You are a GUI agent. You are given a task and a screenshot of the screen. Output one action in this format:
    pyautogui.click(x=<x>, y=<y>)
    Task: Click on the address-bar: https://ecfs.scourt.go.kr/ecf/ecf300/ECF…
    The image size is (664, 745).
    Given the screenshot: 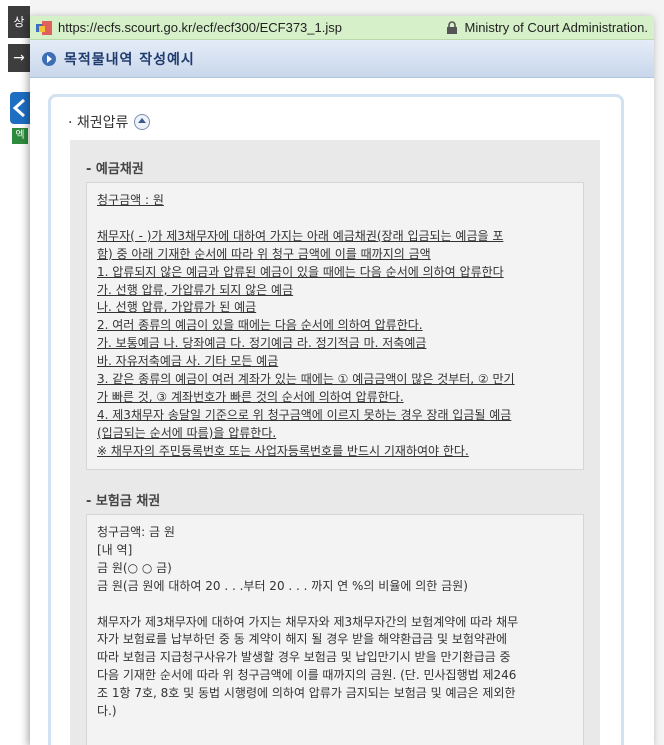 What is the action you would take?
    pyautogui.click(x=342, y=28)
    